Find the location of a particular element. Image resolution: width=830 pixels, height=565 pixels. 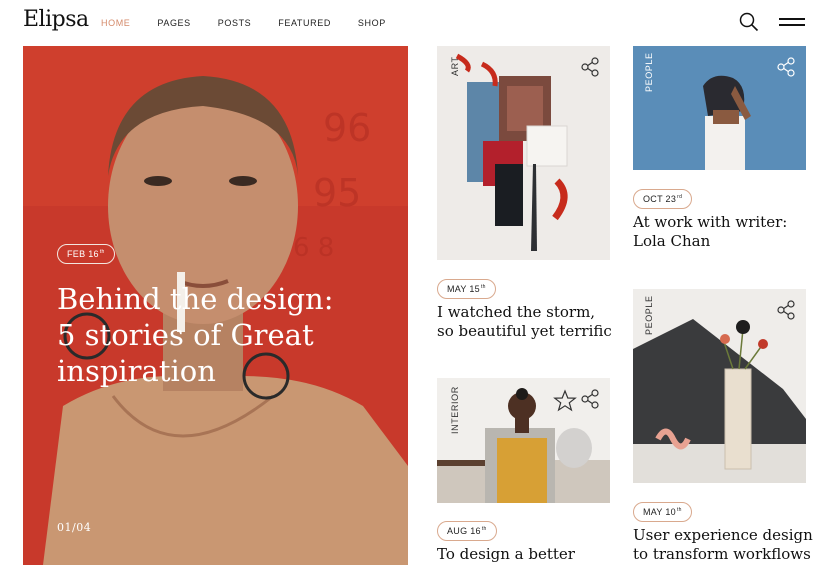

card-people-image: PEOPLE is located at coordinates (719, 108).